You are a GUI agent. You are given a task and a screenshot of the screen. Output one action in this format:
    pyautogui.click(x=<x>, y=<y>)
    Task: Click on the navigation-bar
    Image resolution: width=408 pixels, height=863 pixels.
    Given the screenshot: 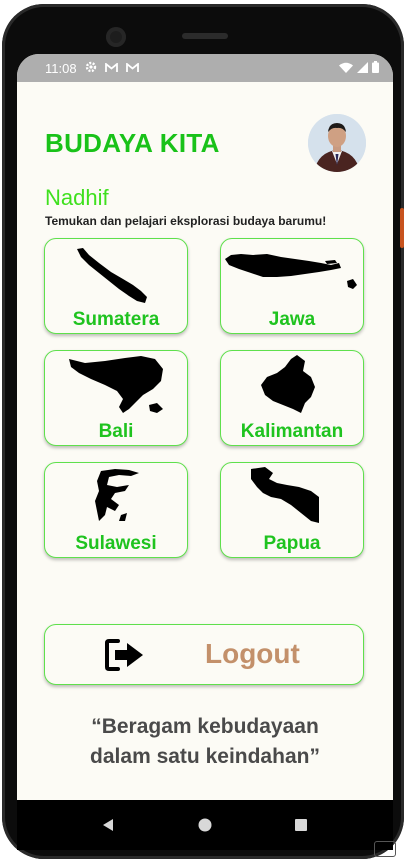 What is the action you would take?
    pyautogui.click(x=205, y=825)
    